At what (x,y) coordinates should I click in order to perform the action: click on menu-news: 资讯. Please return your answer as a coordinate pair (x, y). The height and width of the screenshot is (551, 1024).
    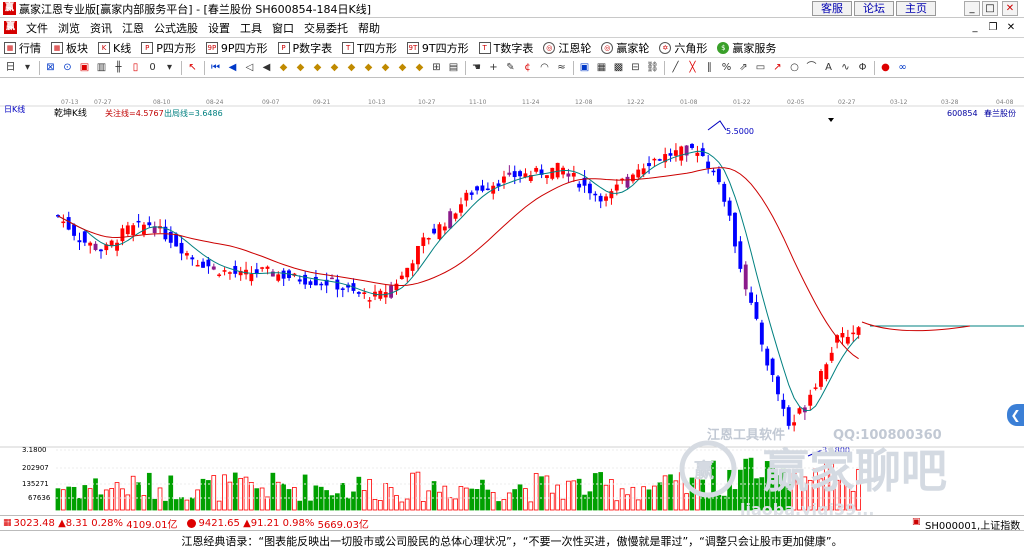
    Looking at the image, I should click on (101, 28).